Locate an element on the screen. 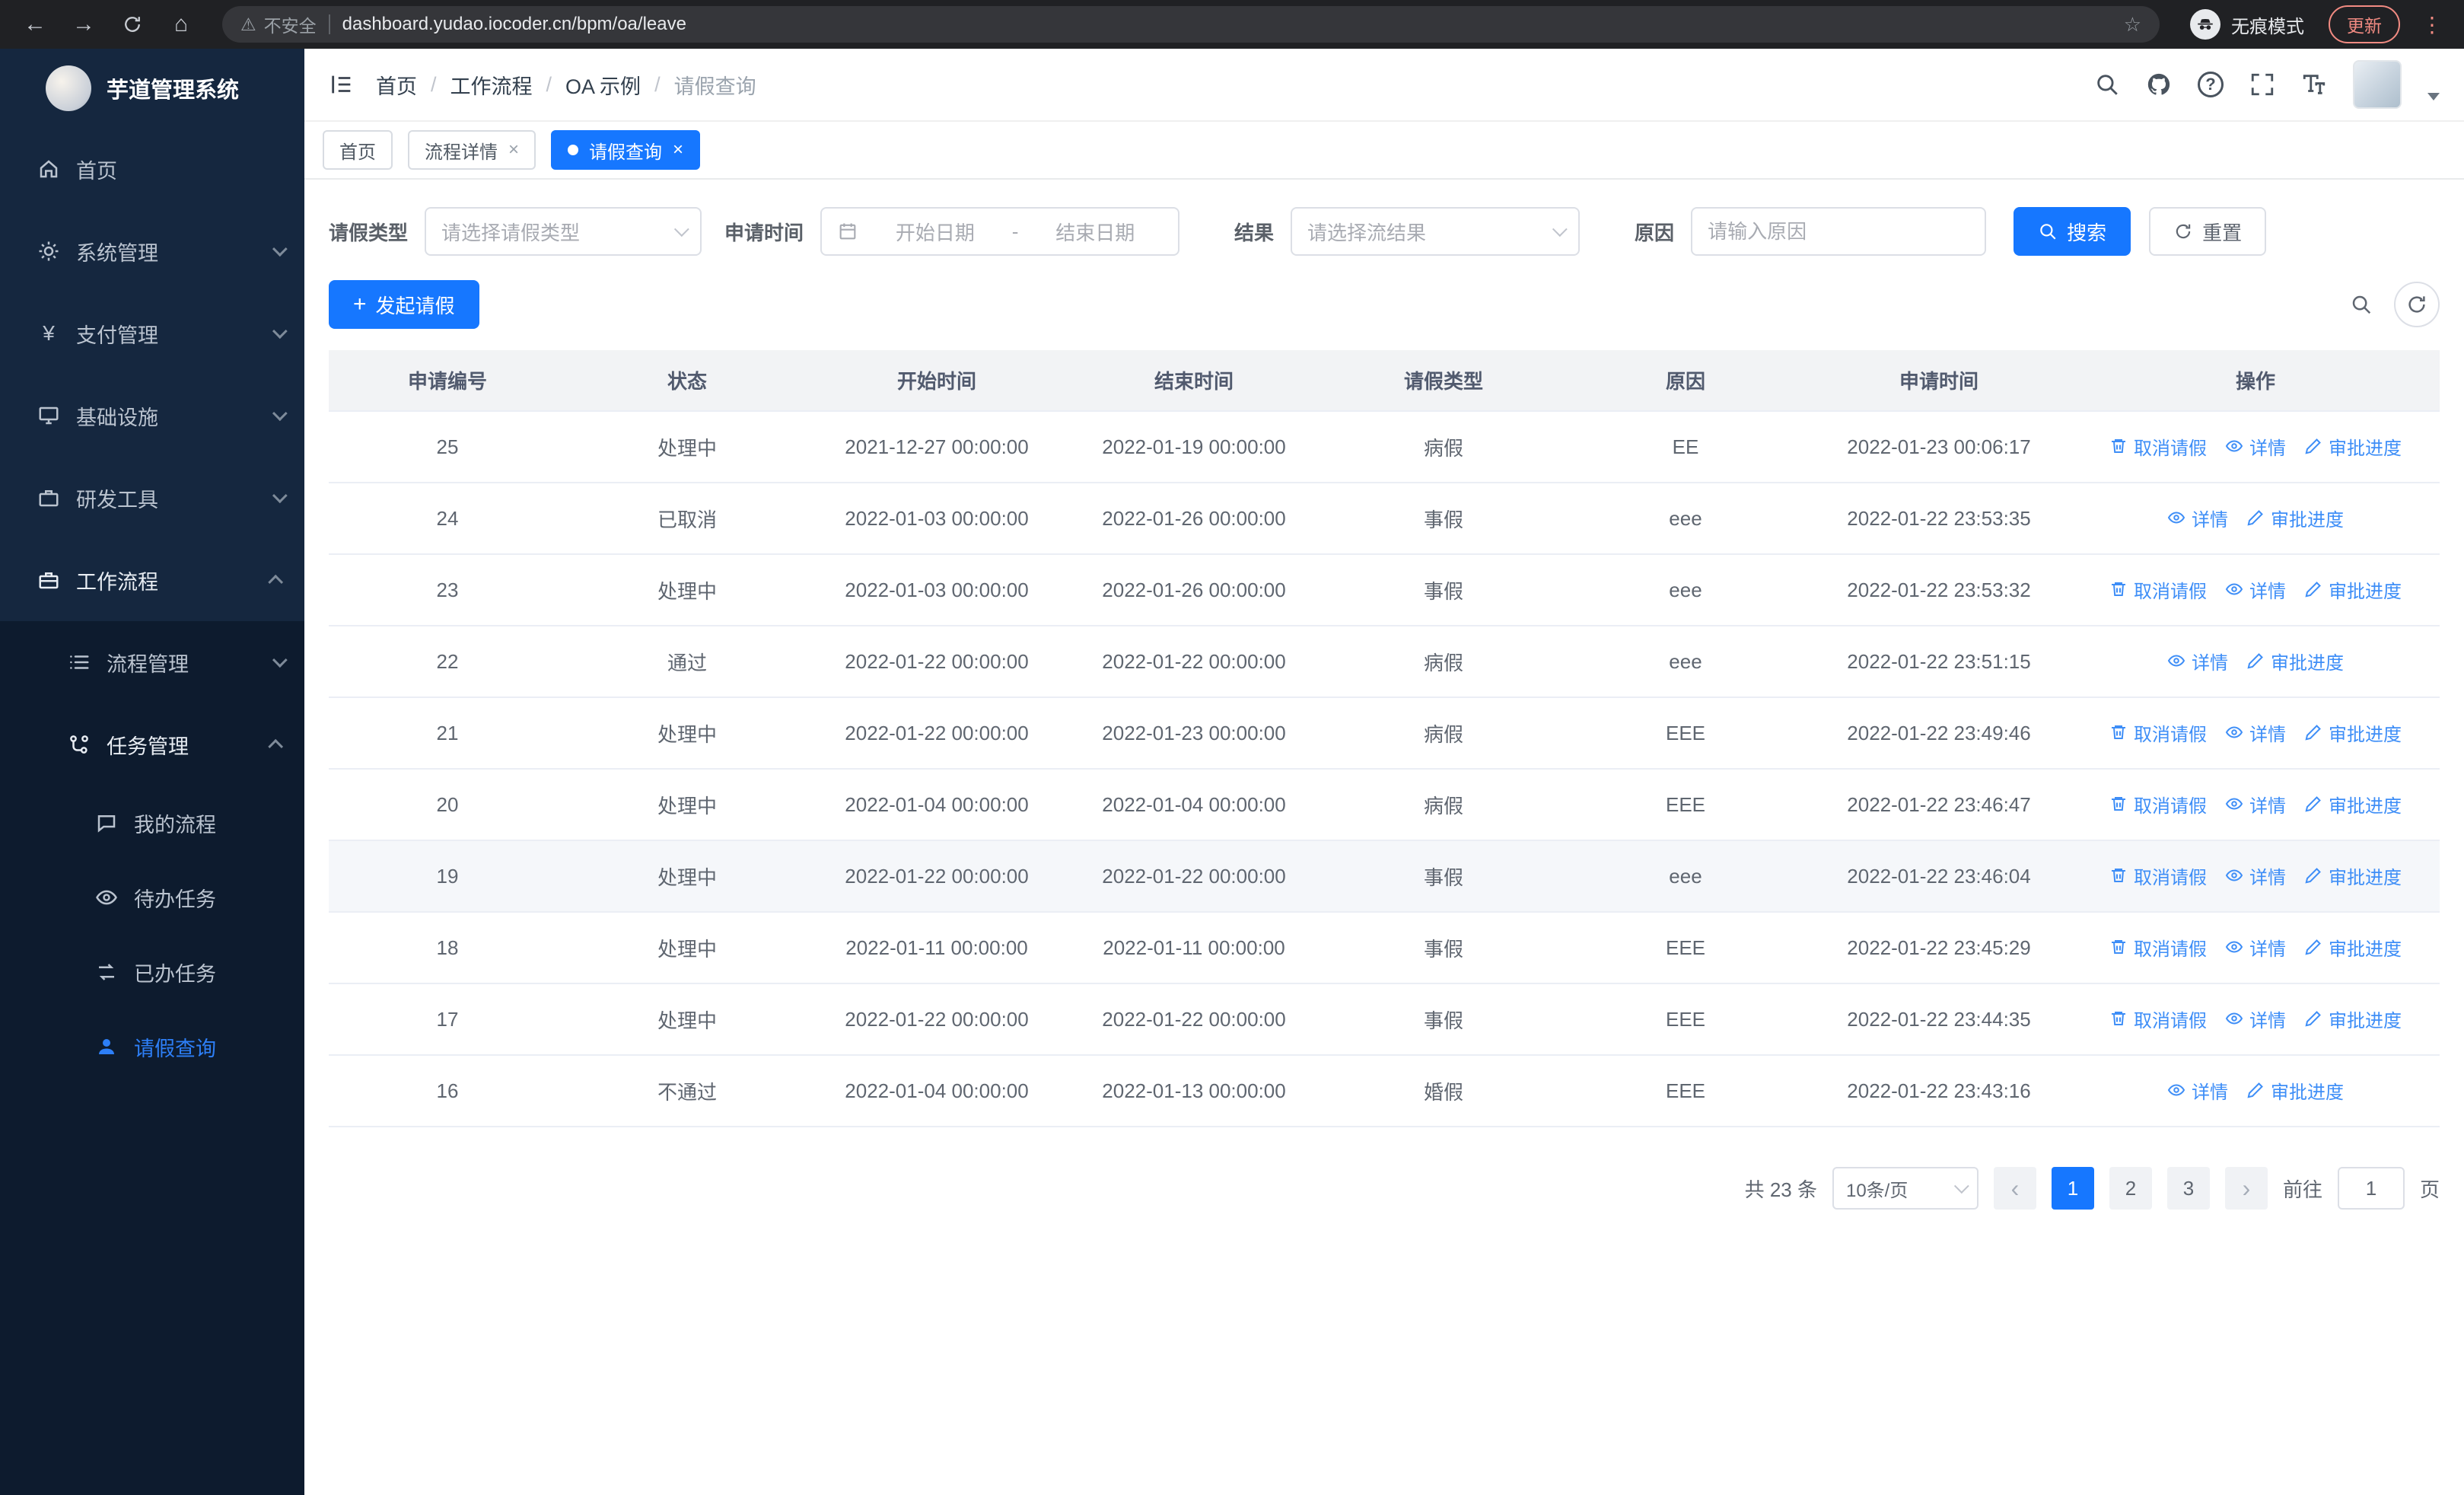  warning-icon: ⚠ is located at coordinates (248, 24).